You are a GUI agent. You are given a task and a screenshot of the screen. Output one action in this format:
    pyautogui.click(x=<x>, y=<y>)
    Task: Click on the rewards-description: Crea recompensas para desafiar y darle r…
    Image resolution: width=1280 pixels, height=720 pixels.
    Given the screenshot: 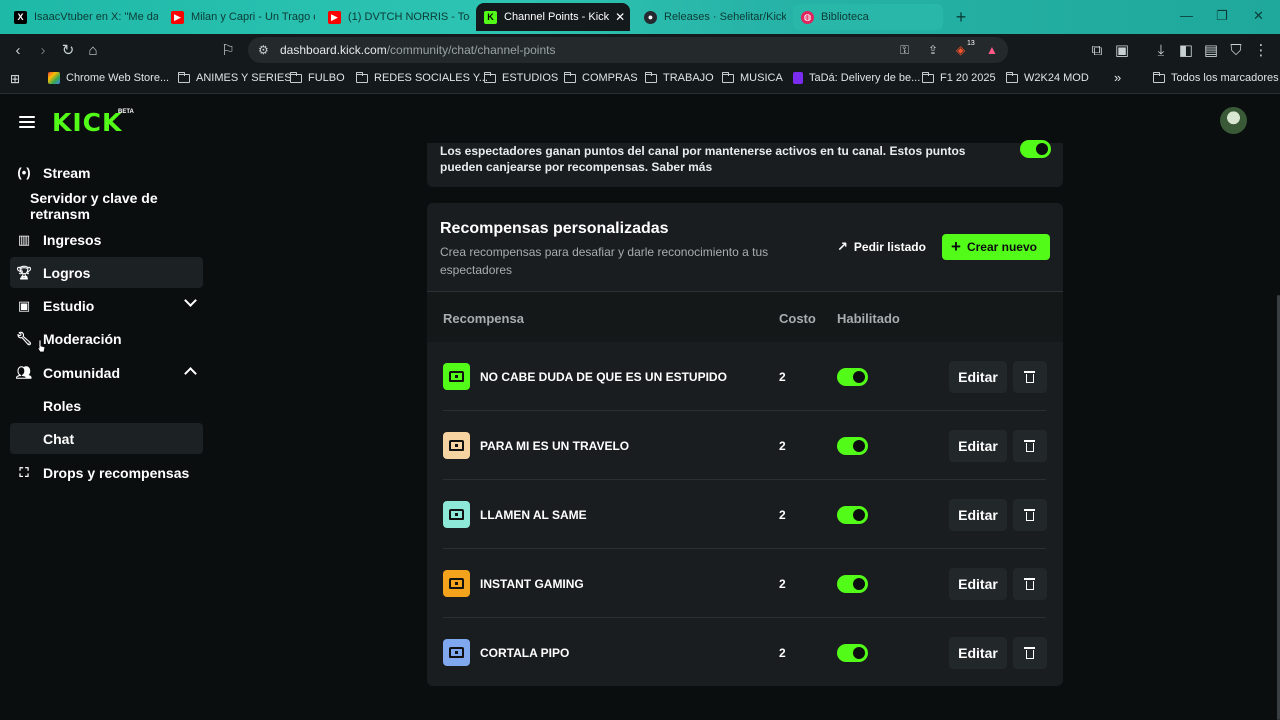 What is the action you would take?
    pyautogui.click(x=604, y=261)
    